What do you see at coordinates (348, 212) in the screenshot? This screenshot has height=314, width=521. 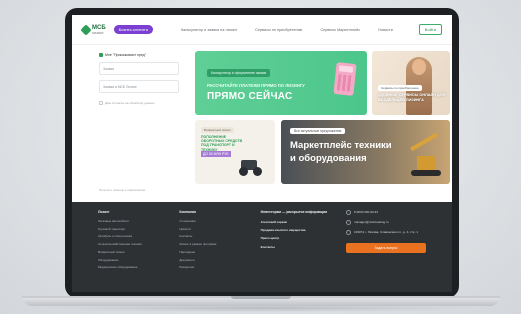 I see `phone-icon` at bounding box center [348, 212].